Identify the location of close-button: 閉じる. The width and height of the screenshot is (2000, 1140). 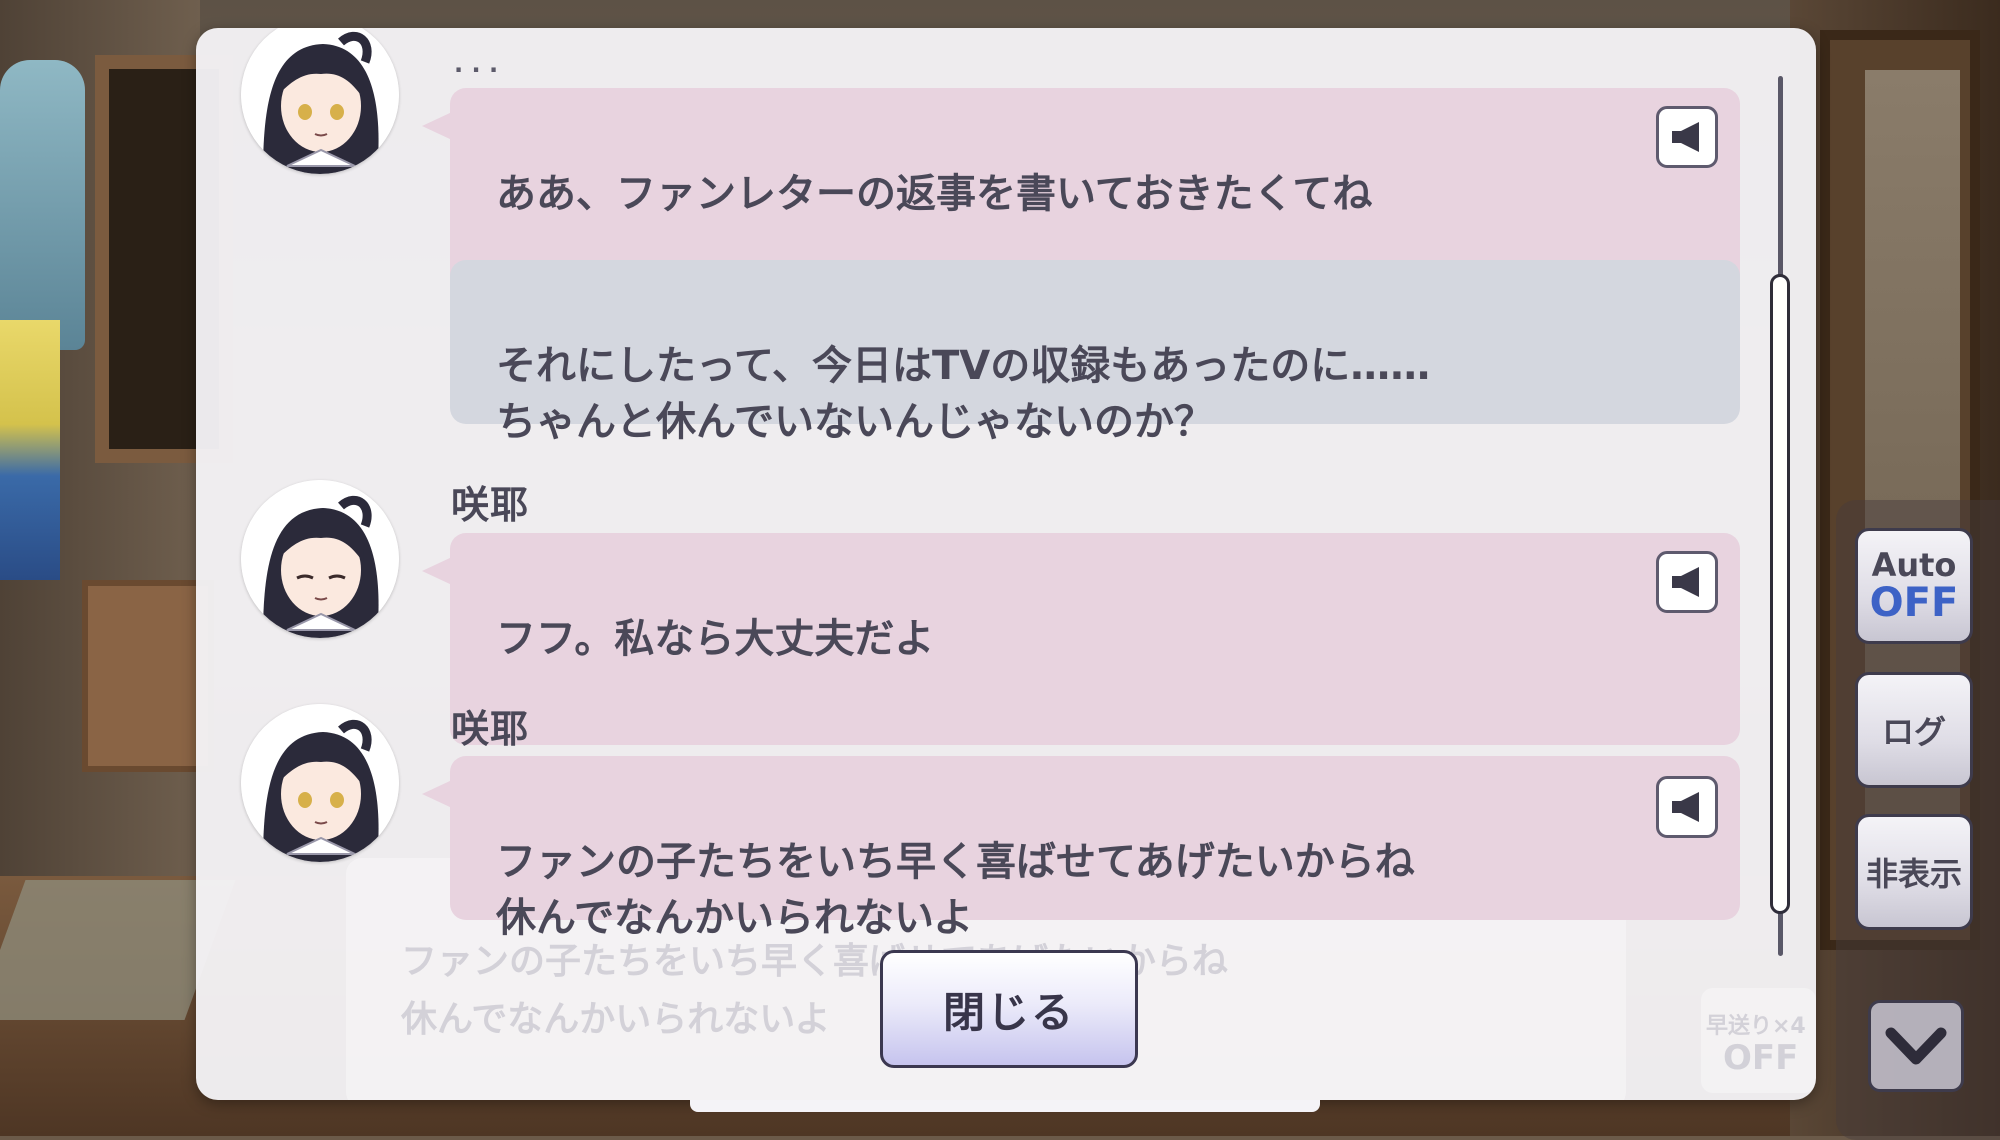
(1009, 1009).